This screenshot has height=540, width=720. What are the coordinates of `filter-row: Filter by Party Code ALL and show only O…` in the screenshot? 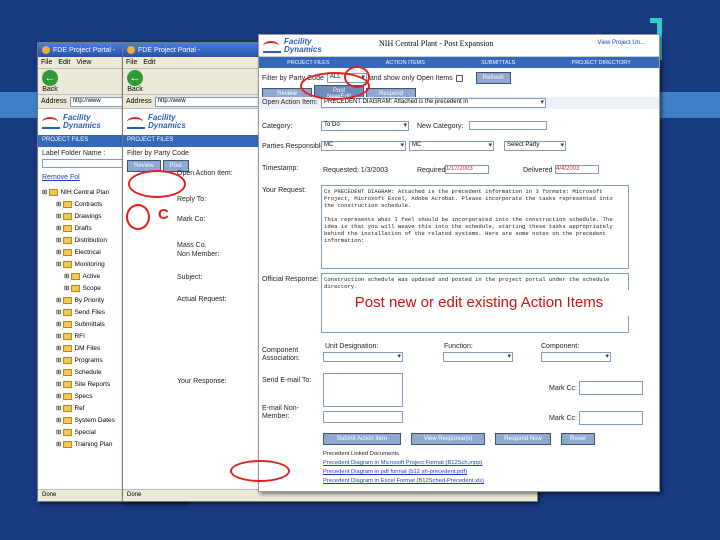 It's located at (386, 78).